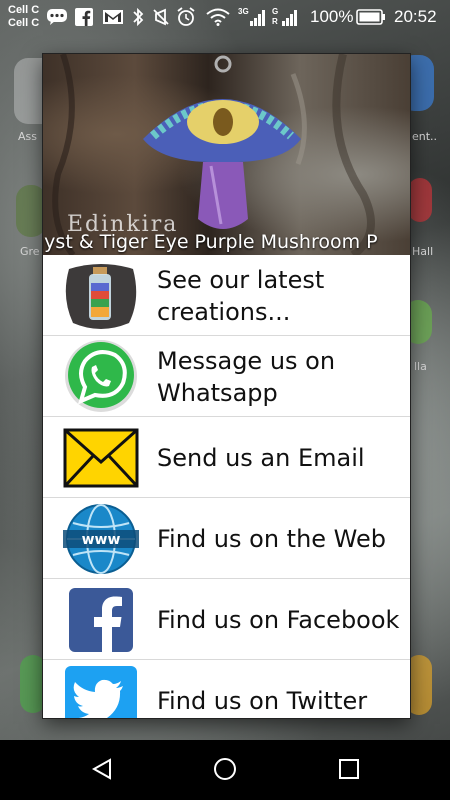 This screenshot has height=800, width=450. What do you see at coordinates (371, 17) in the screenshot?
I see `battery-icon` at bounding box center [371, 17].